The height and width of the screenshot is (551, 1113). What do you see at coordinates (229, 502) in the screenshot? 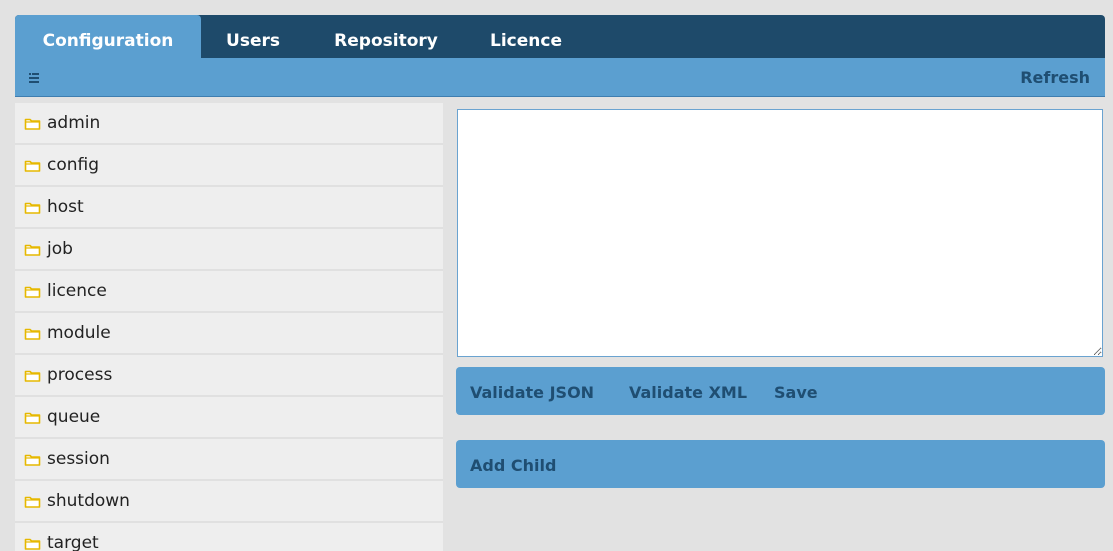
I see `tree-item-shutdown: shutdown` at bounding box center [229, 502].